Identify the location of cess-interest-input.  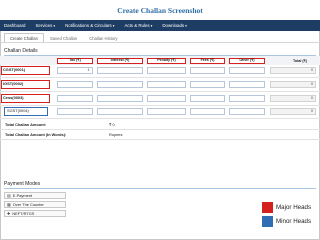
(120, 98).